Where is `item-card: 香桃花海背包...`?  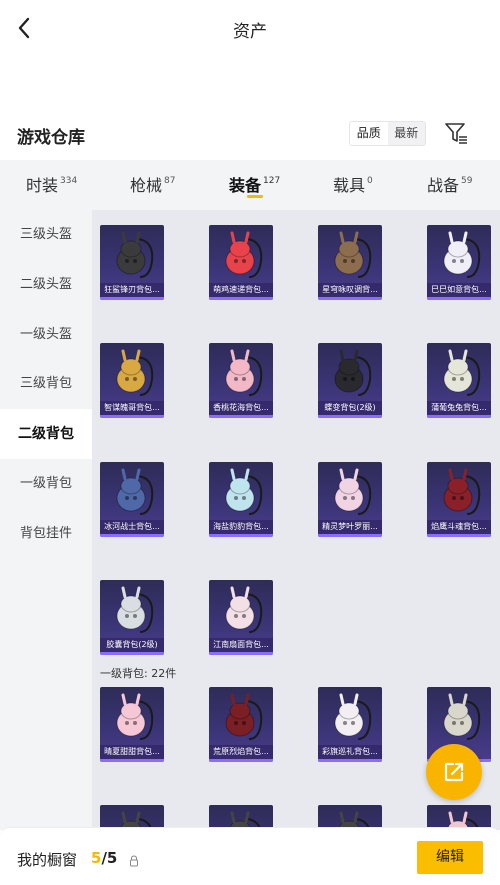
item-card: 香桃花海背包... is located at coordinates (241, 380).